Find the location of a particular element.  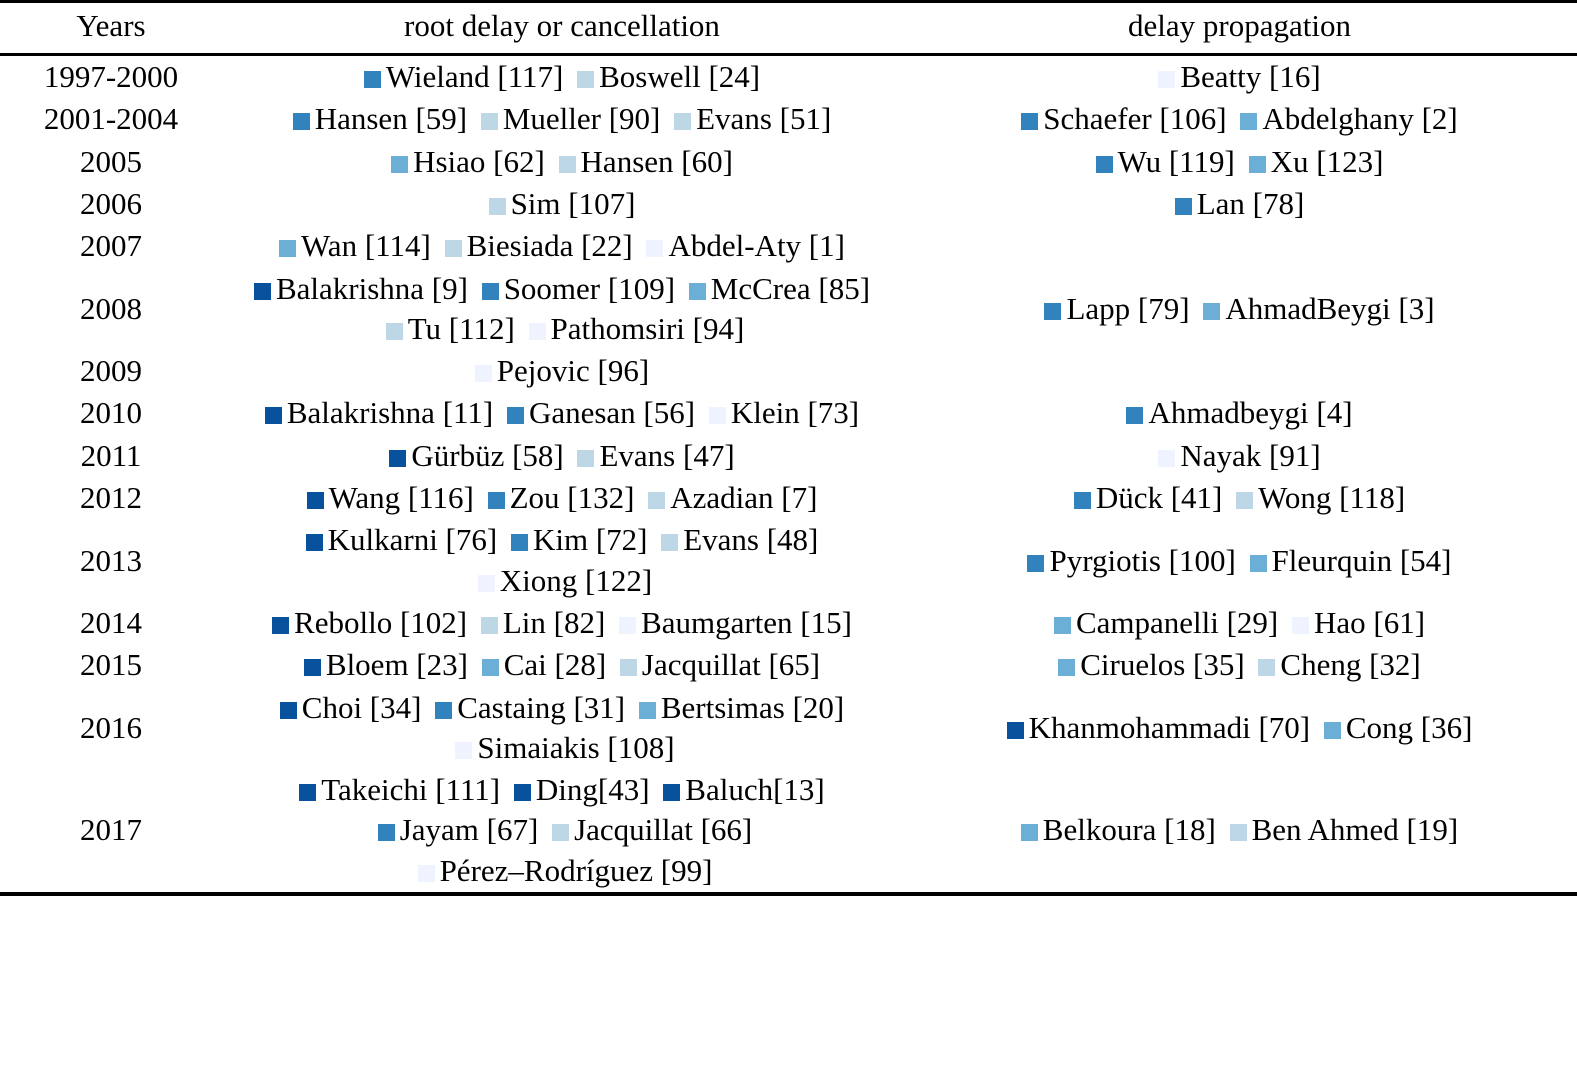

delay-propagation-cell: Schaefer [106] Abdelghany [2] is located at coordinates (1239, 119).